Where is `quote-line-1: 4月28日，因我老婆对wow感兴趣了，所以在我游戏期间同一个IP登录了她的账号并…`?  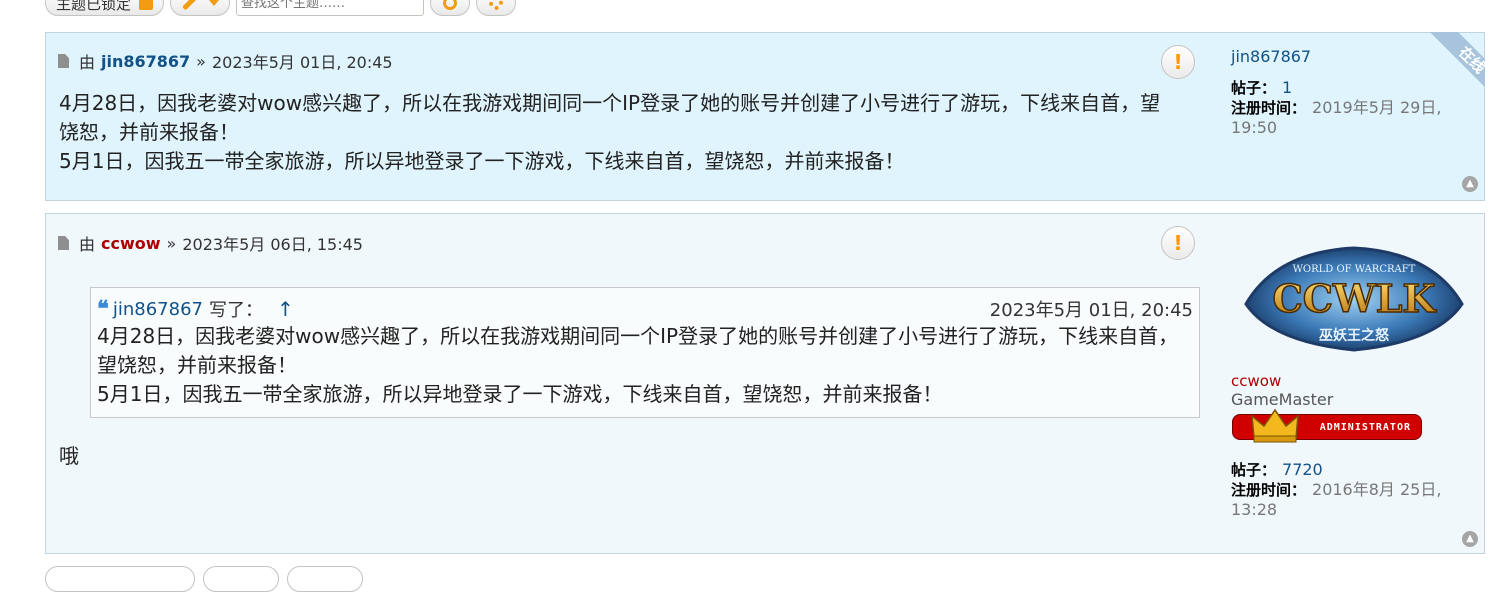
quote-line-1: 4月28日，因我老婆对wow感兴趣了，所以在我游戏期间同一个IP登录了她的账号并… is located at coordinates (638, 350).